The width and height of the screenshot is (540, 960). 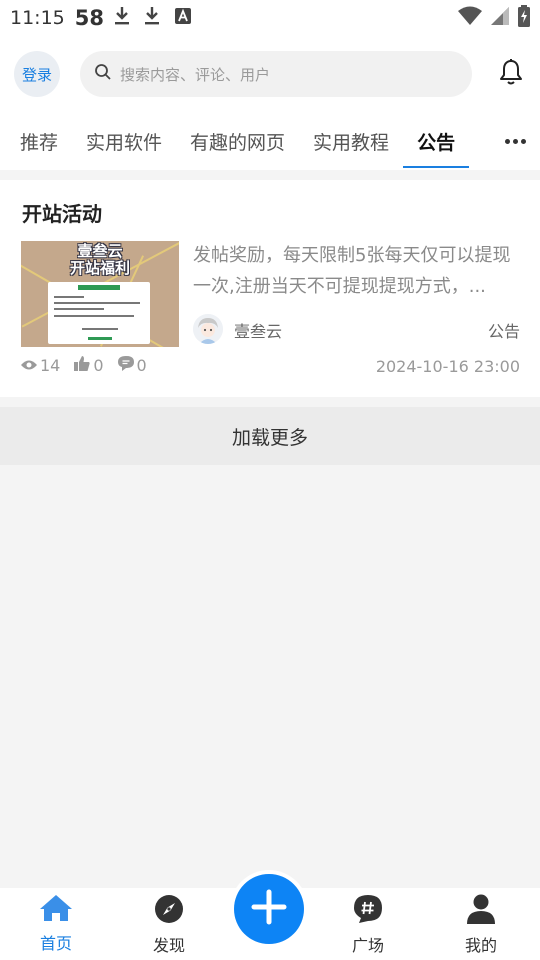 What do you see at coordinates (100, 338) in the screenshot?
I see `thumb-panel-foot` at bounding box center [100, 338].